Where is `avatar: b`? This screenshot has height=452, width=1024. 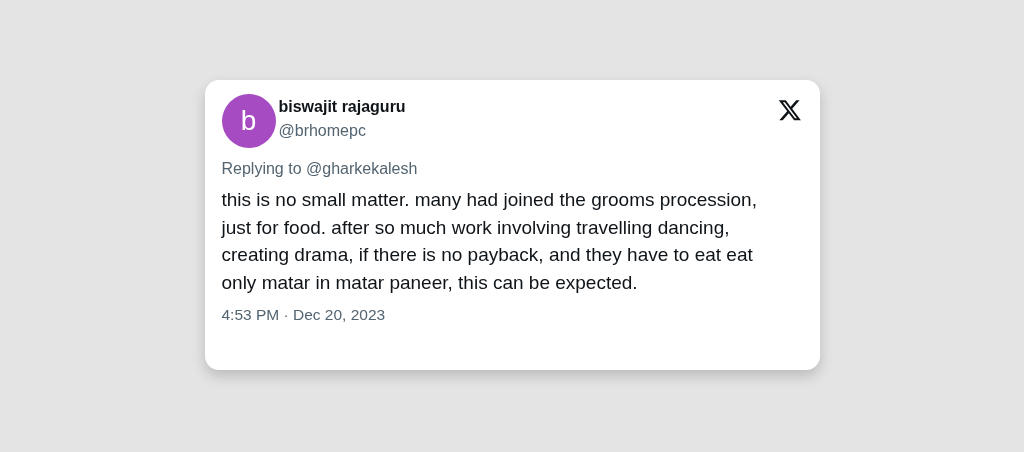
avatar: b is located at coordinates (248, 121).